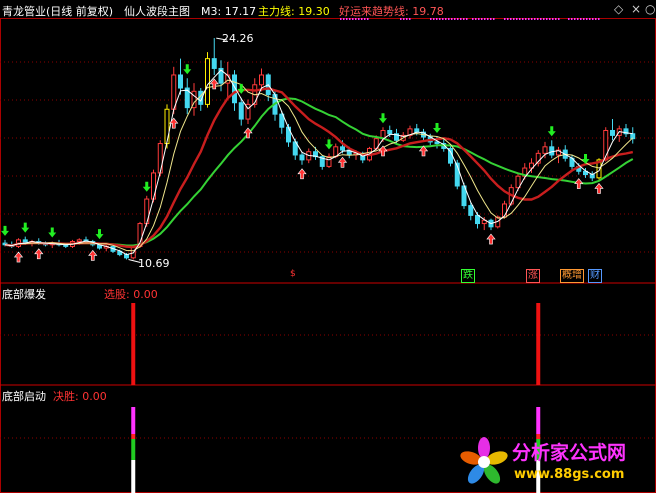 The width and height of the screenshot is (656, 493). Describe the element at coordinates (572, 276) in the screenshot. I see `event-tag-concept-increase: 概增` at that location.